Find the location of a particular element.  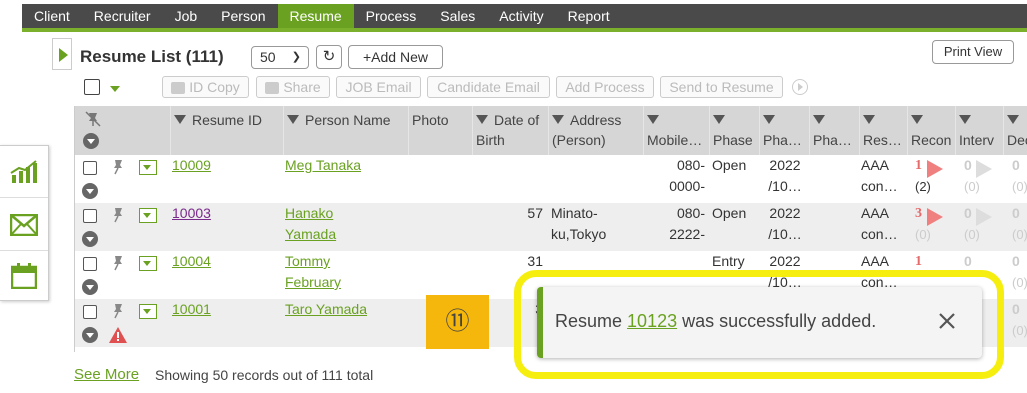

recon-sub: (2) is located at coordinates (923, 186).